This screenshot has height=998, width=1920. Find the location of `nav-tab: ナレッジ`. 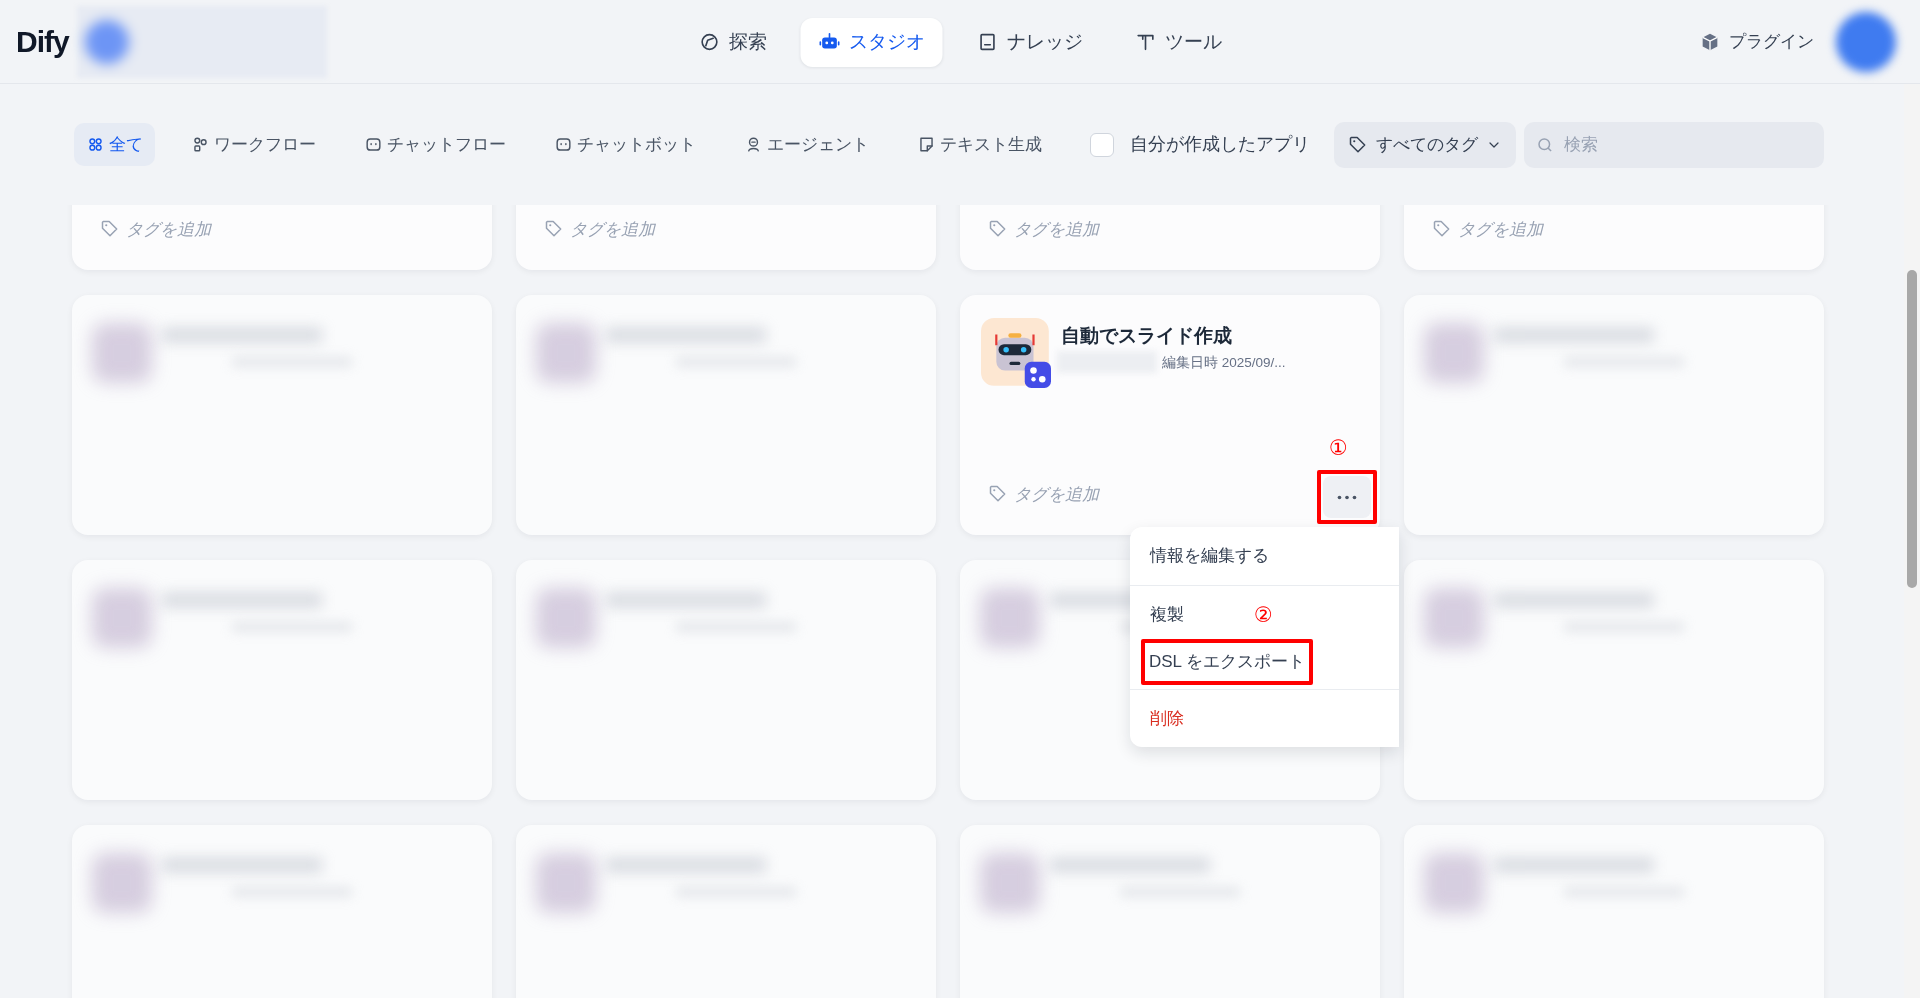

nav-tab: ナレッジ is located at coordinates (1029, 42).